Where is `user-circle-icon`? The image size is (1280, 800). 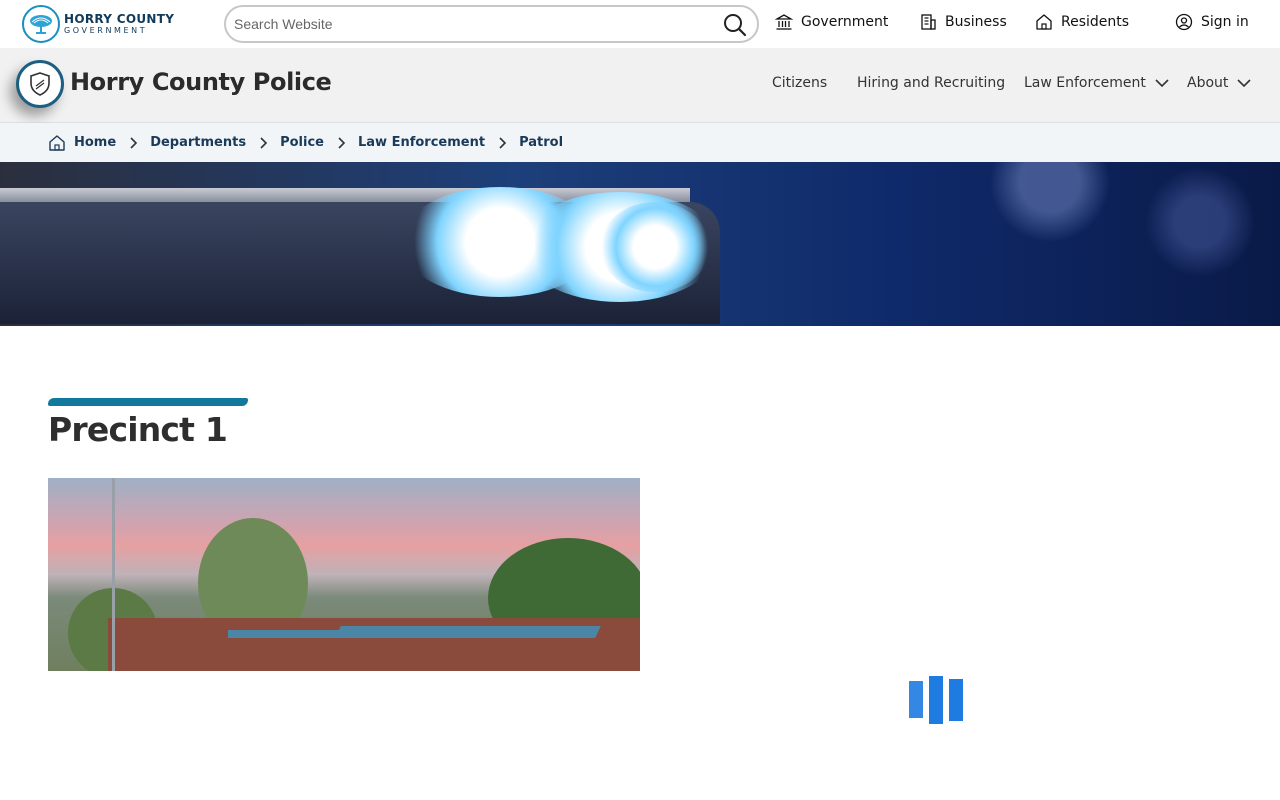 user-circle-icon is located at coordinates (1184, 22).